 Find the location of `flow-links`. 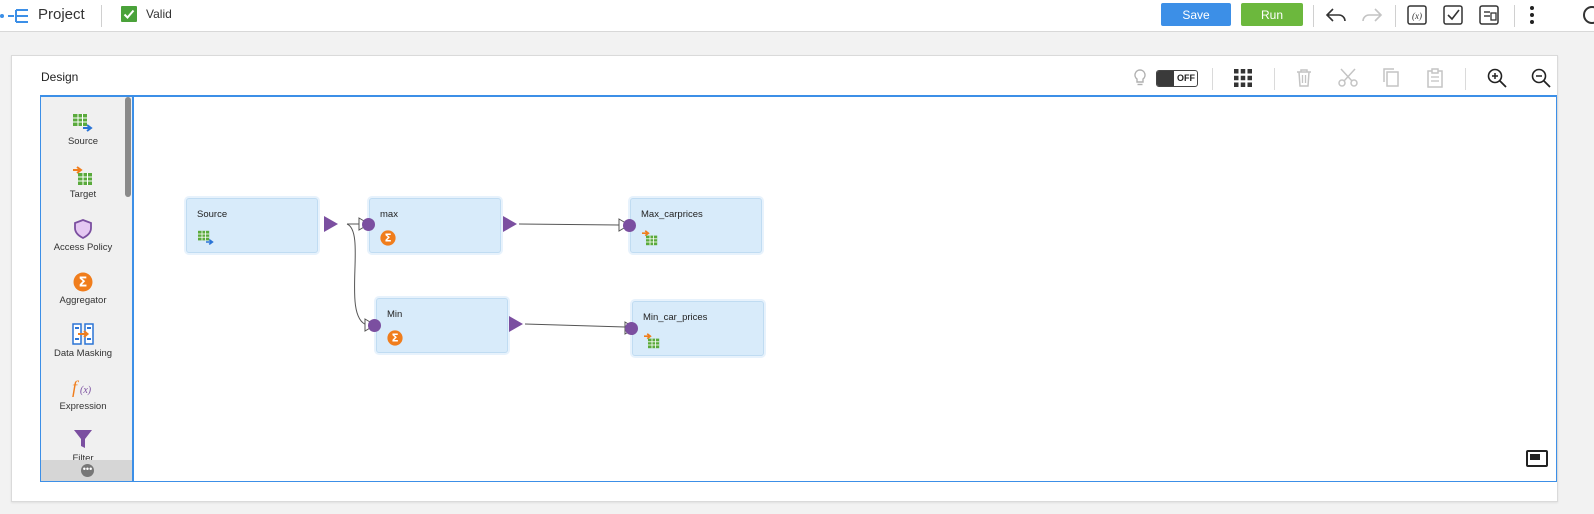

flow-links is located at coordinates (491, 276).